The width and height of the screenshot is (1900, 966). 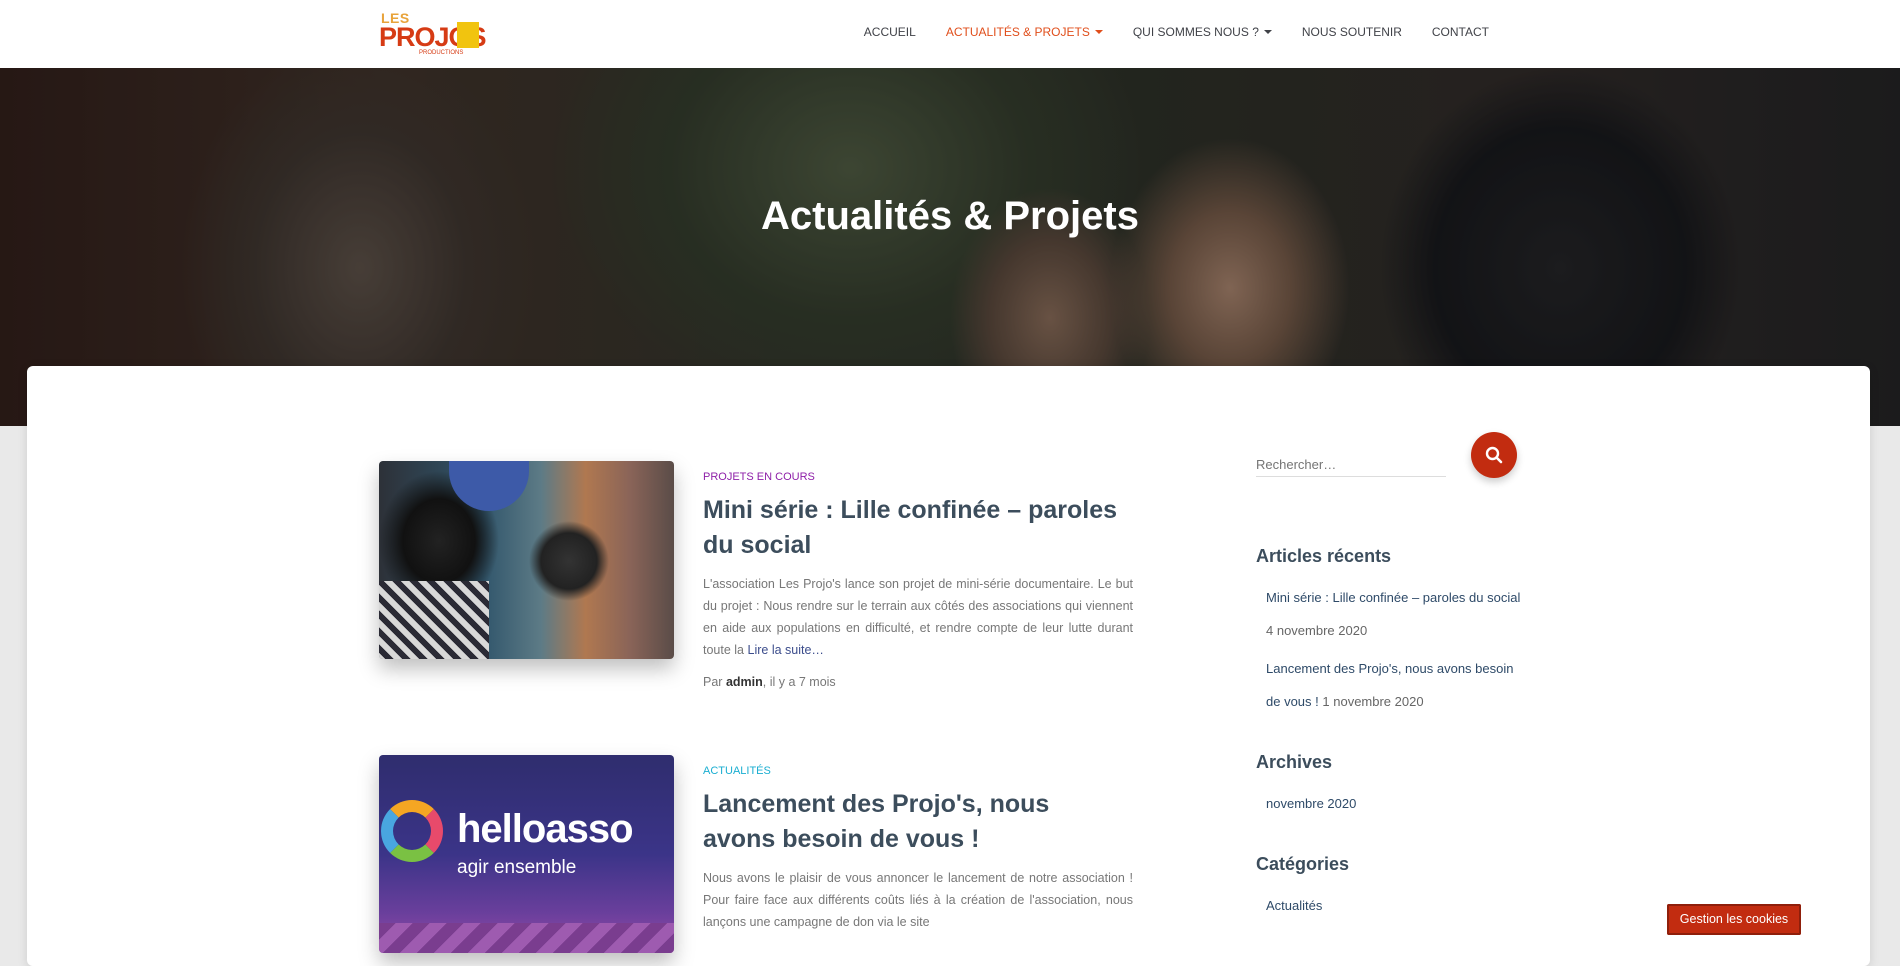 I want to click on categories-title: Catégories, so click(x=1303, y=864).